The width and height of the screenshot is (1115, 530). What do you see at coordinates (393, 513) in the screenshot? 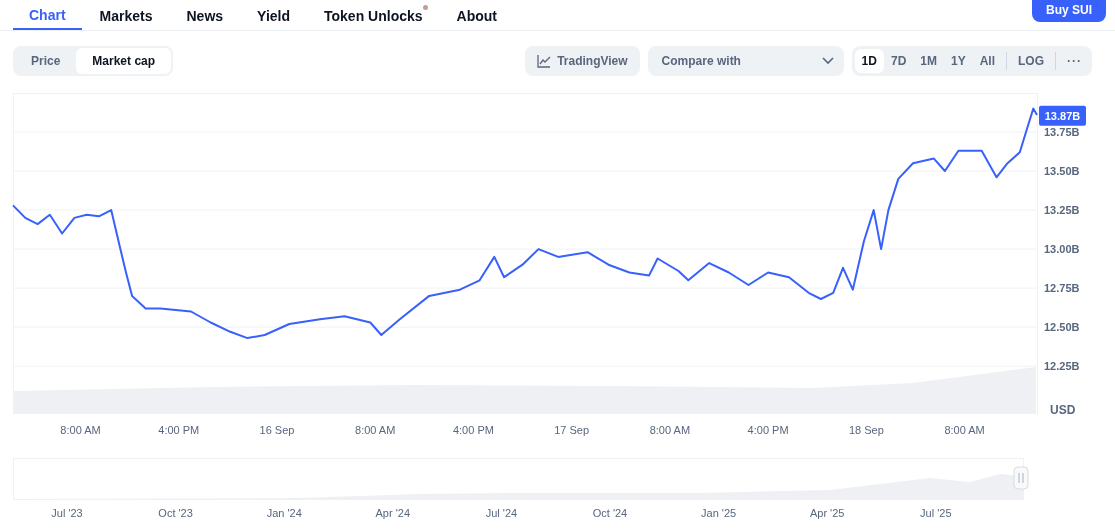
I see `navigator-label: Apr '24` at bounding box center [393, 513].